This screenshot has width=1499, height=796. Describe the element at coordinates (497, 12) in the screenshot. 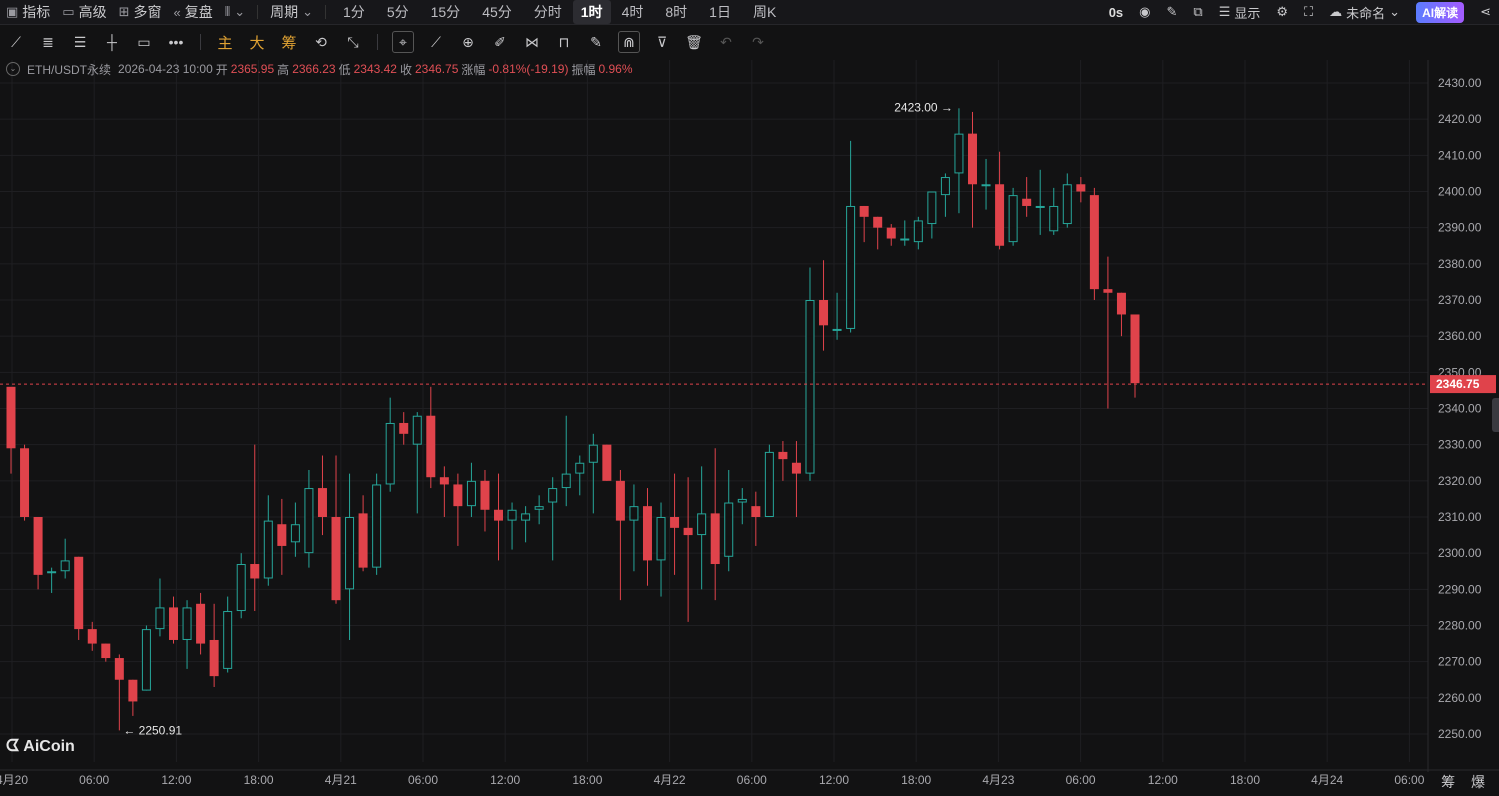

I see `period-tab: 45分` at that location.